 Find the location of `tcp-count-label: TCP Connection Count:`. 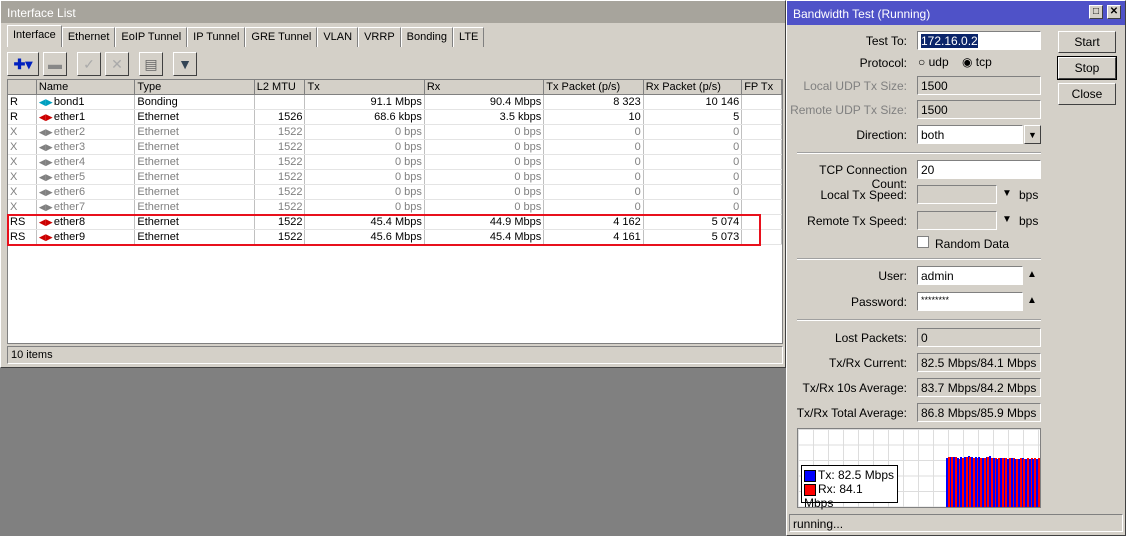

tcp-count-label: TCP Connection Count: is located at coordinates (863, 177).